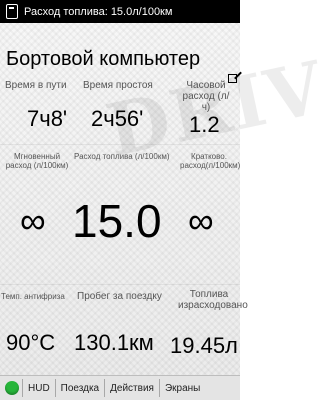 Image resolution: width=320 pixels, height=400 pixels. Describe the element at coordinates (118, 85) in the screenshot. I see `idle-time-label: Время простоя` at that location.